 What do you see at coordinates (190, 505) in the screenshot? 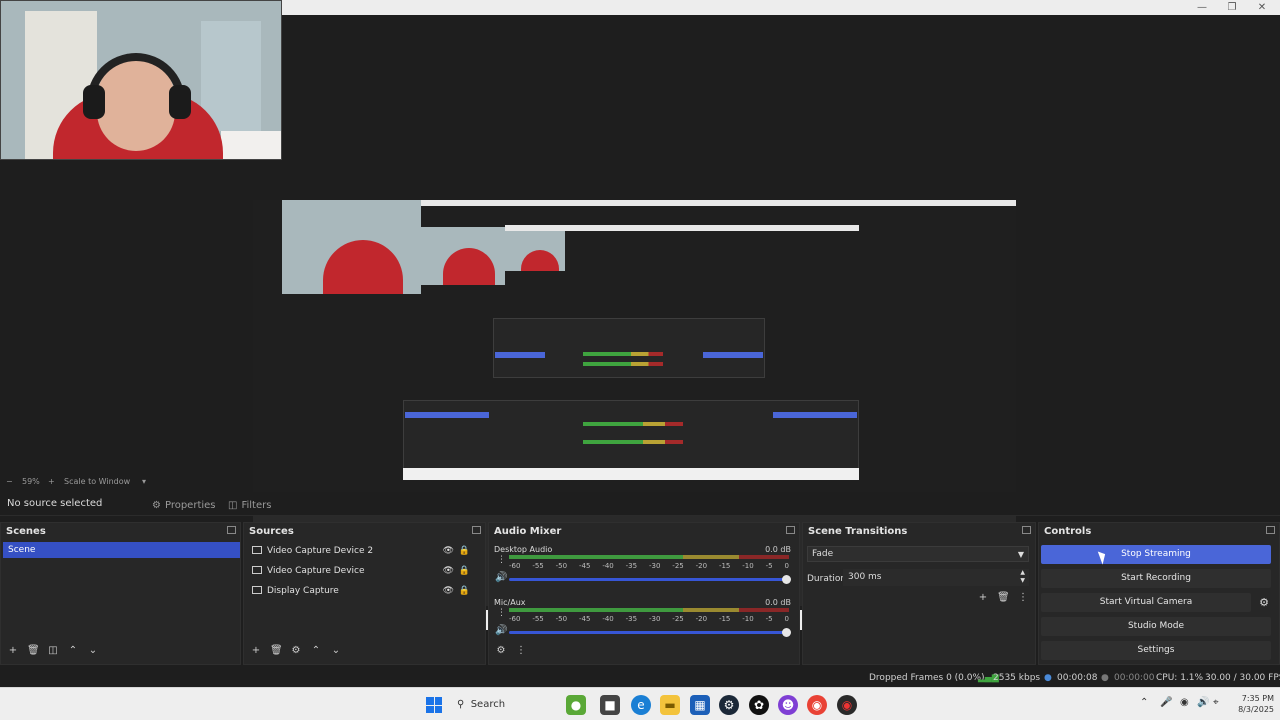
I see `properties-label: Properties` at bounding box center [190, 505].